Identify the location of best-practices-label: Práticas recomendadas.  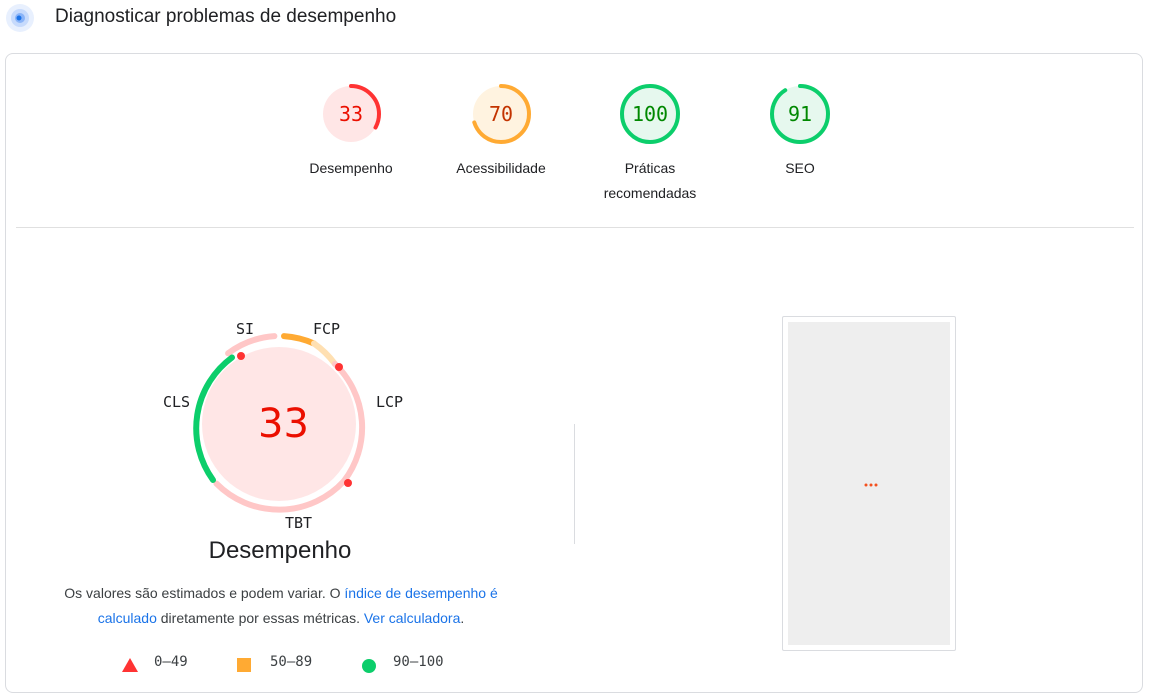
(650, 180).